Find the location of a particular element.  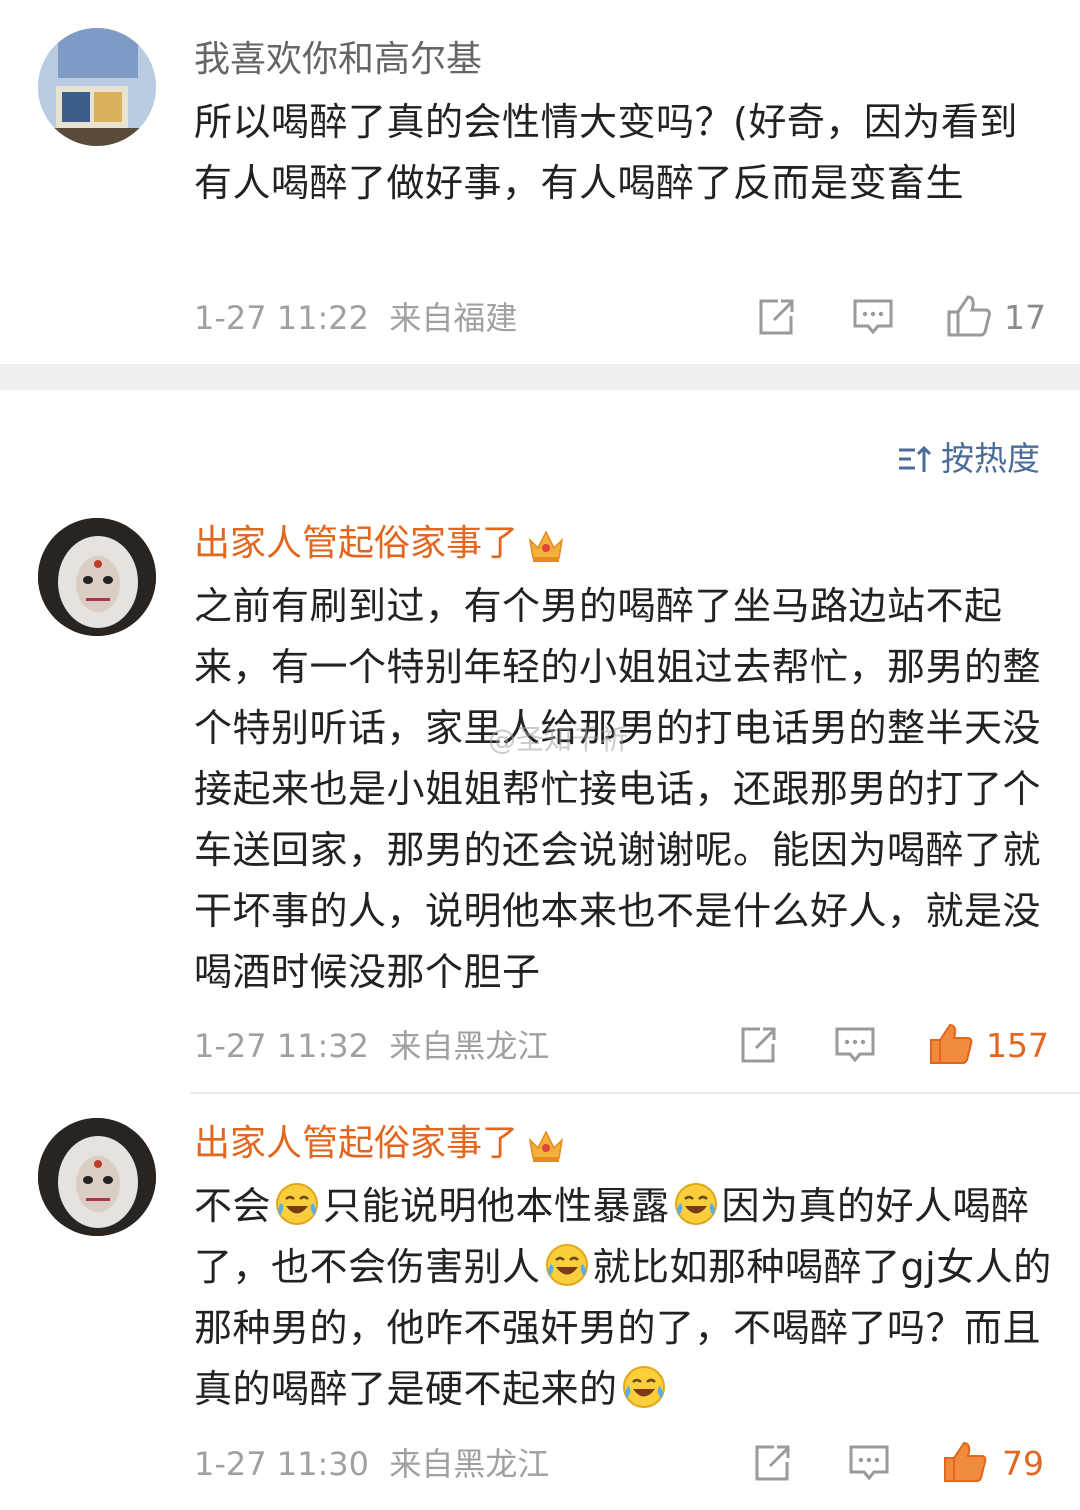

sort-icon is located at coordinates (915, 458).